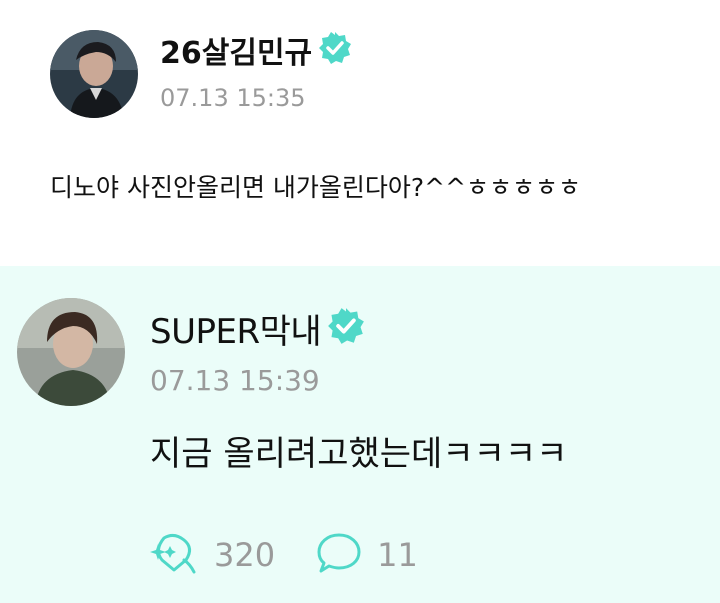 This screenshot has width=720, height=603. I want to click on comment-count: 11, so click(397, 555).